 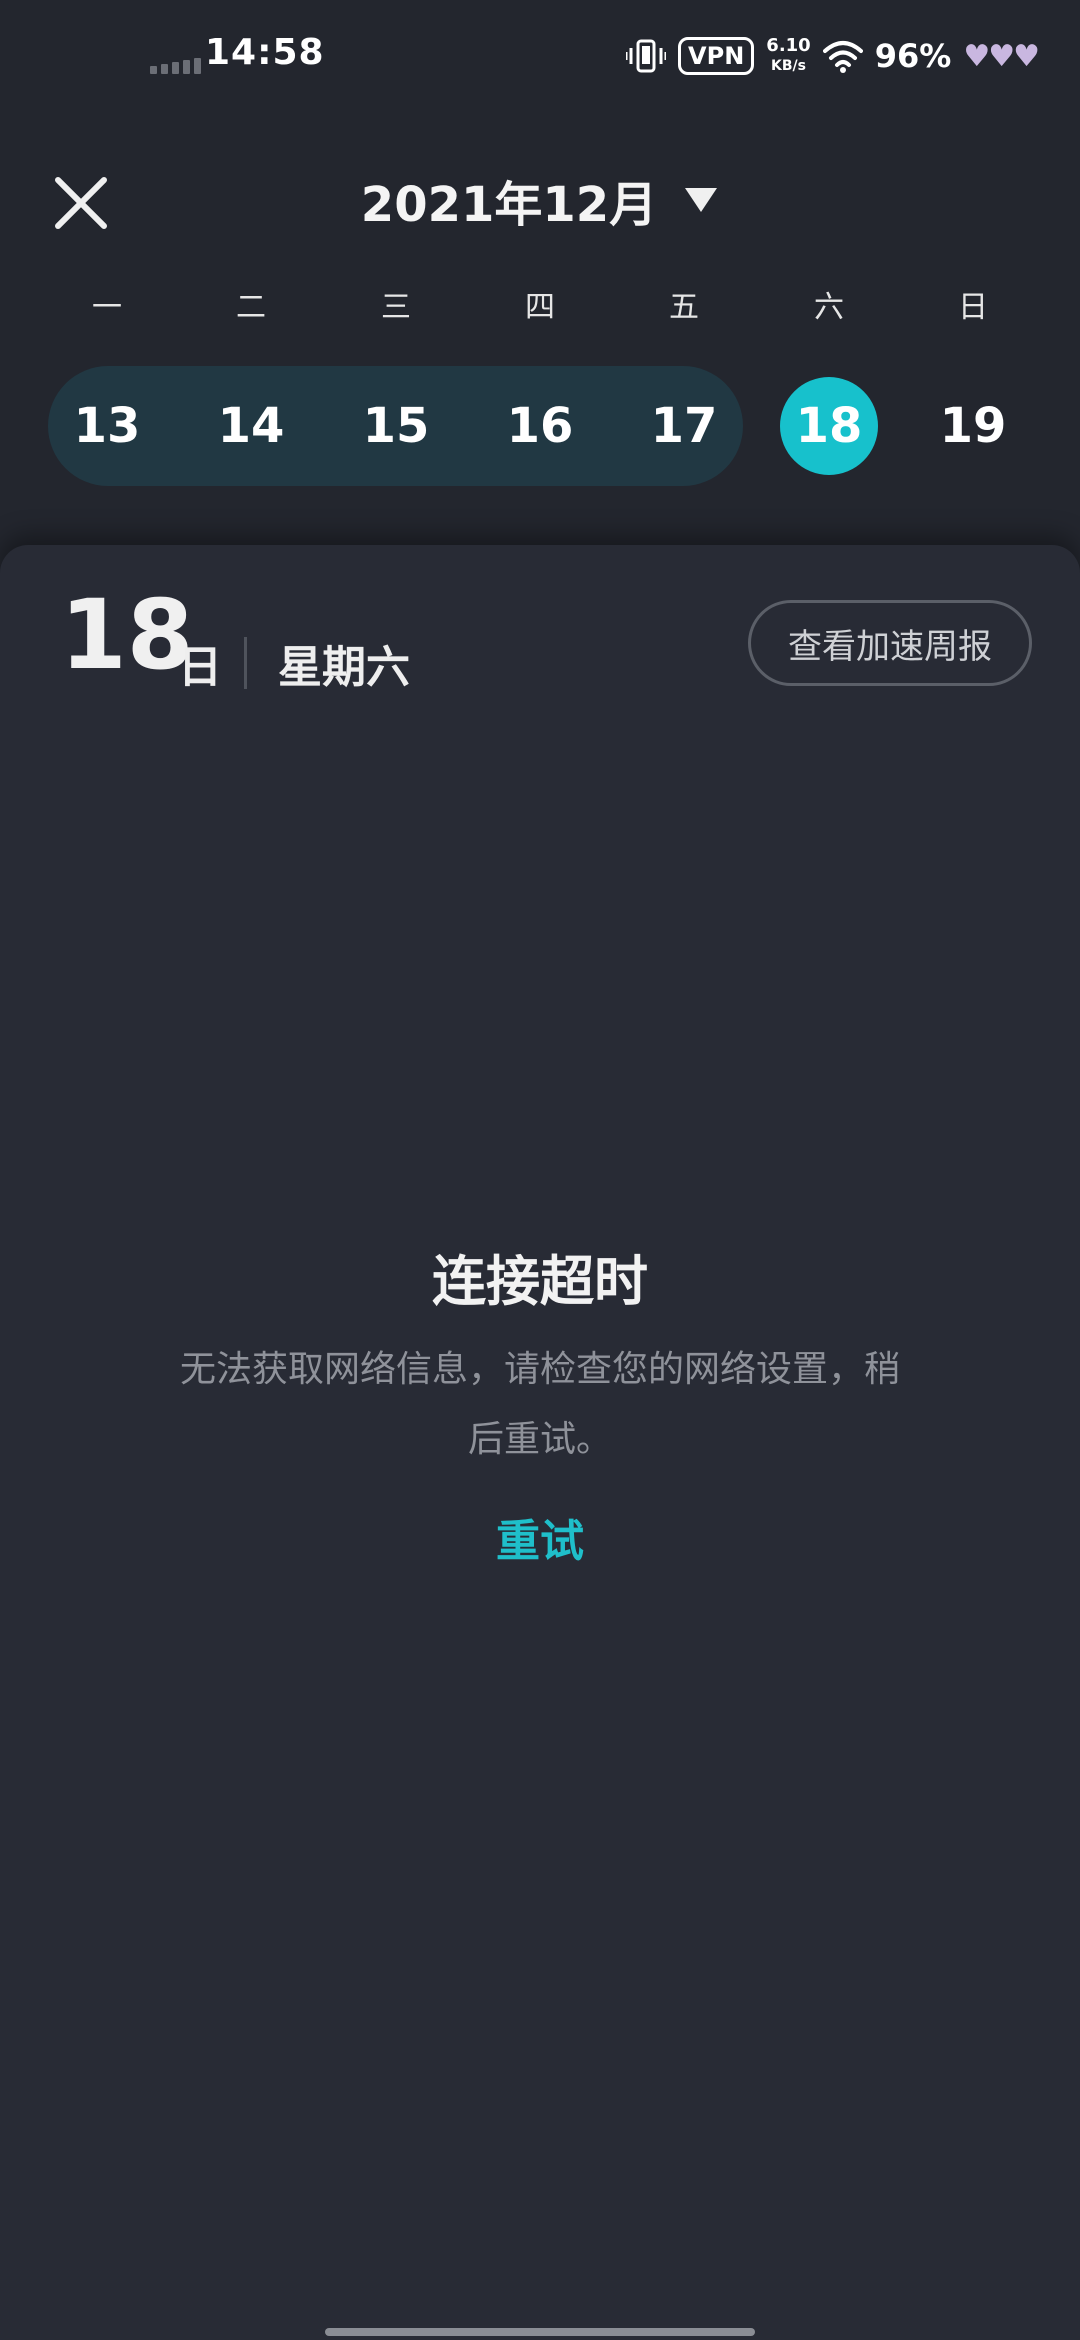 I want to click on signal-icon, so click(x=175, y=66).